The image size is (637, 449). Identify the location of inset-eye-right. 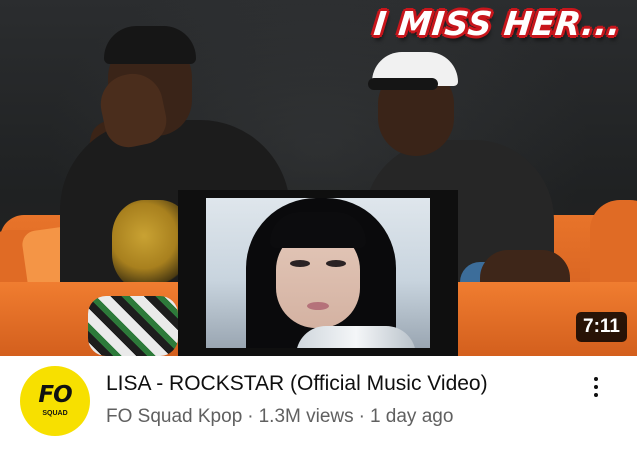
(336, 263).